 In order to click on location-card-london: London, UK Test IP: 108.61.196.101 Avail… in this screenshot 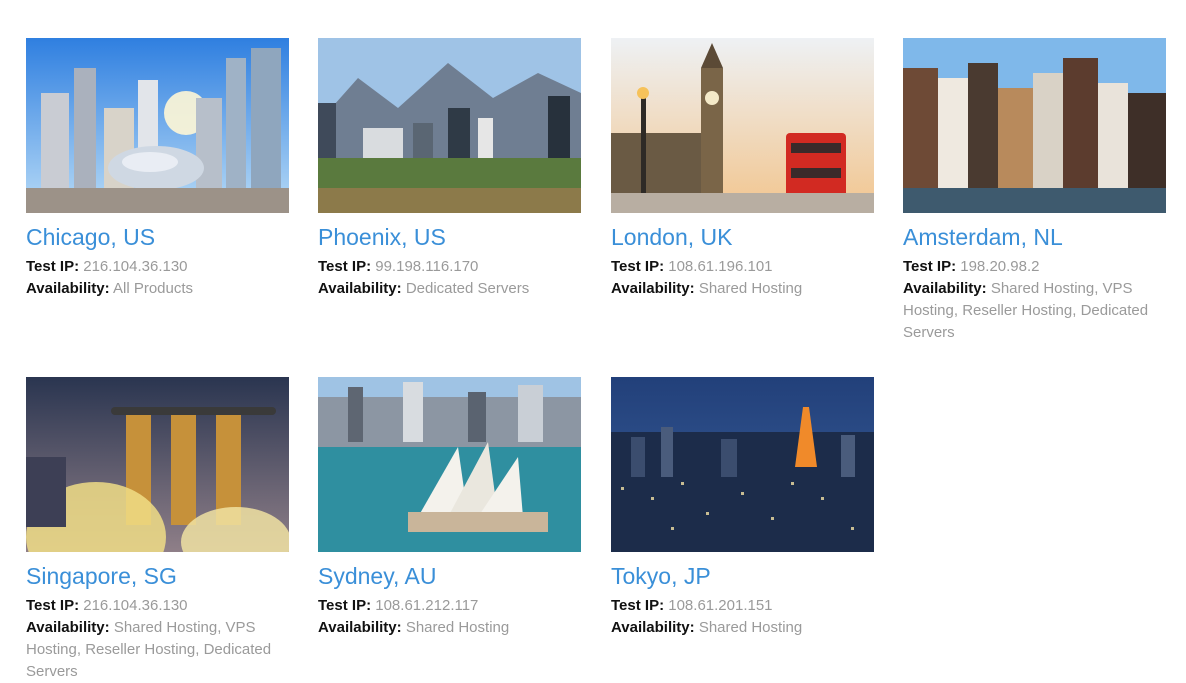, I will do `click(742, 169)`.